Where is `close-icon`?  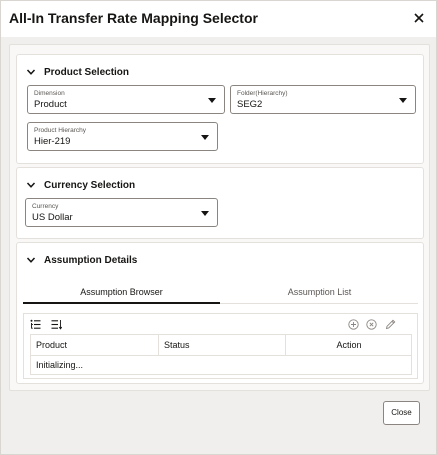
close-icon is located at coordinates (419, 18).